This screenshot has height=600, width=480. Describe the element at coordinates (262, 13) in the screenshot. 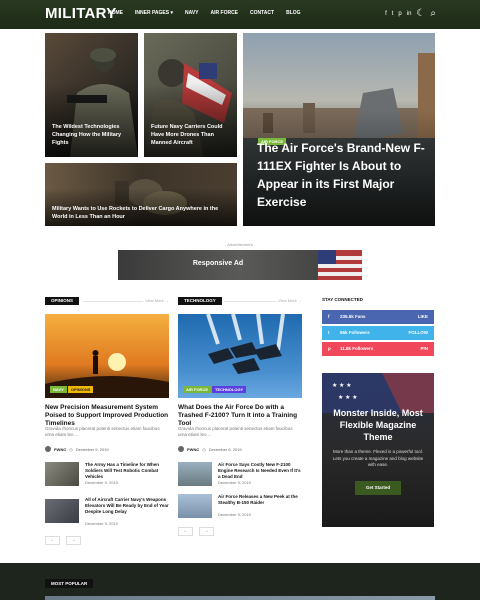

I see `menu-contact: CONTACT` at that location.